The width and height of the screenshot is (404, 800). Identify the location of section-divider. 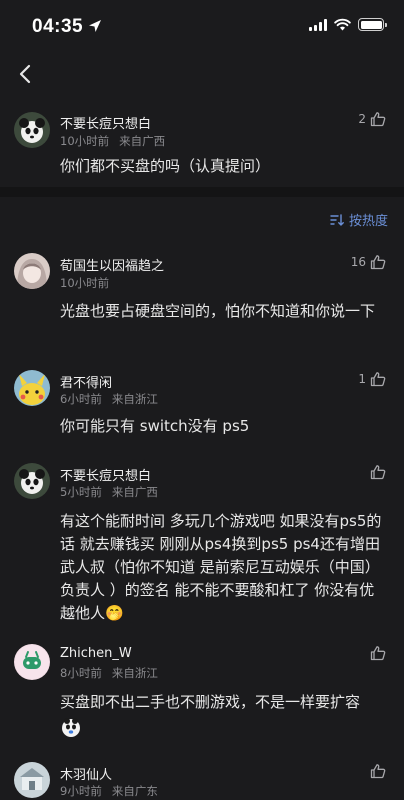
(202, 192).